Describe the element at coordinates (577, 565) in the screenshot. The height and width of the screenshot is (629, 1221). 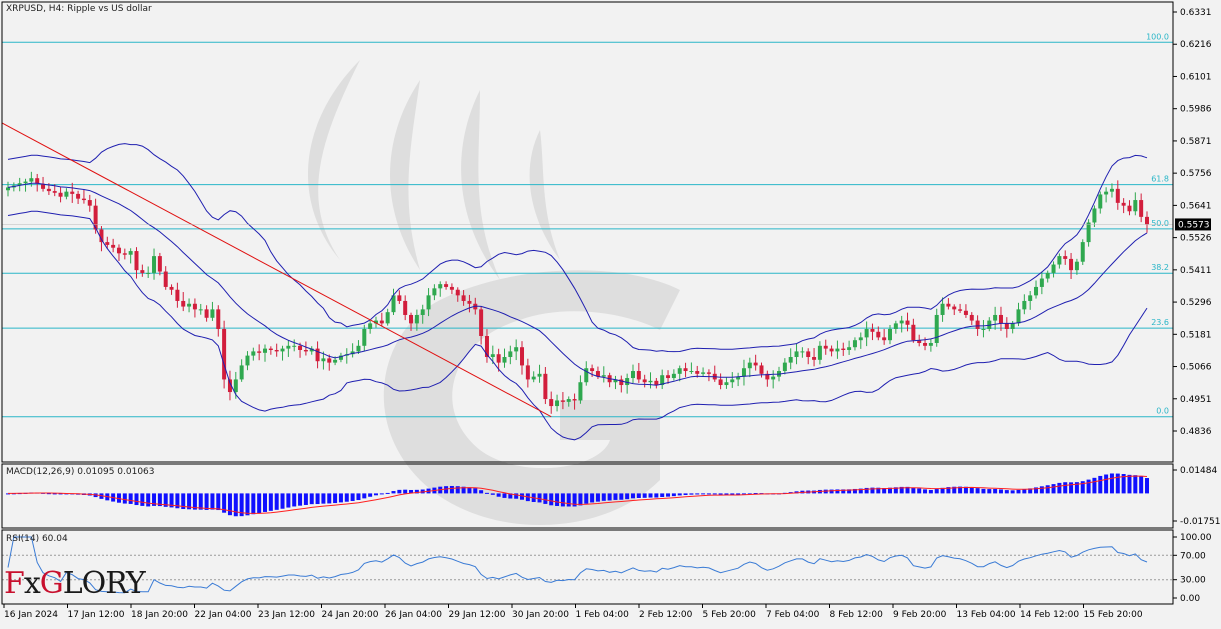
I see `rsi-line` at that location.